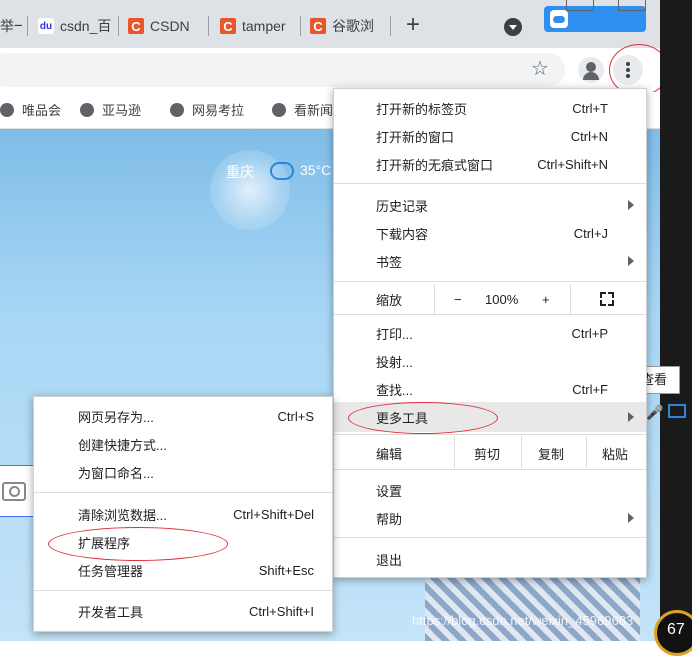  What do you see at coordinates (316, 170) in the screenshot?
I see `weather-temp: 35°C` at bounding box center [316, 170].